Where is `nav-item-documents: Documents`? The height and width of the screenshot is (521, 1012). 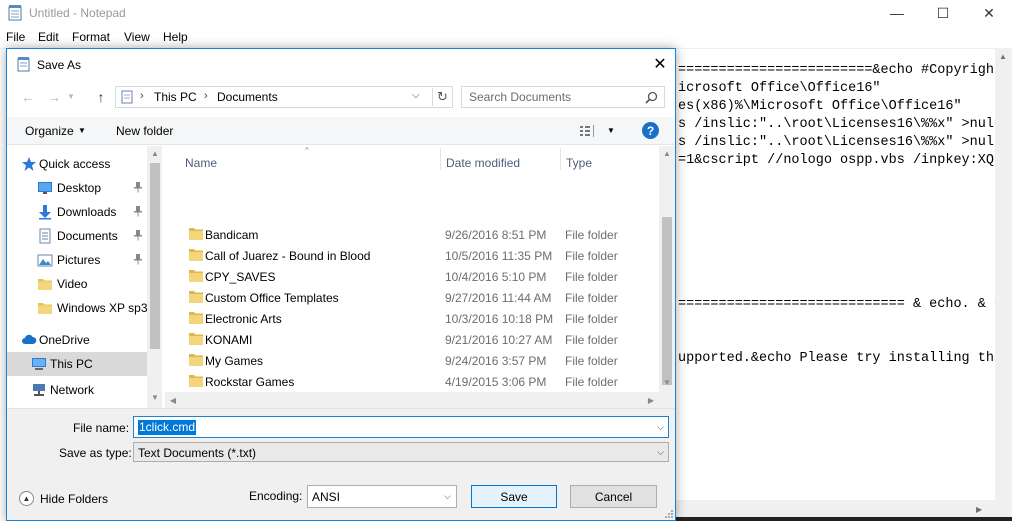
nav-item-documents: Documents is located at coordinates (77, 236).